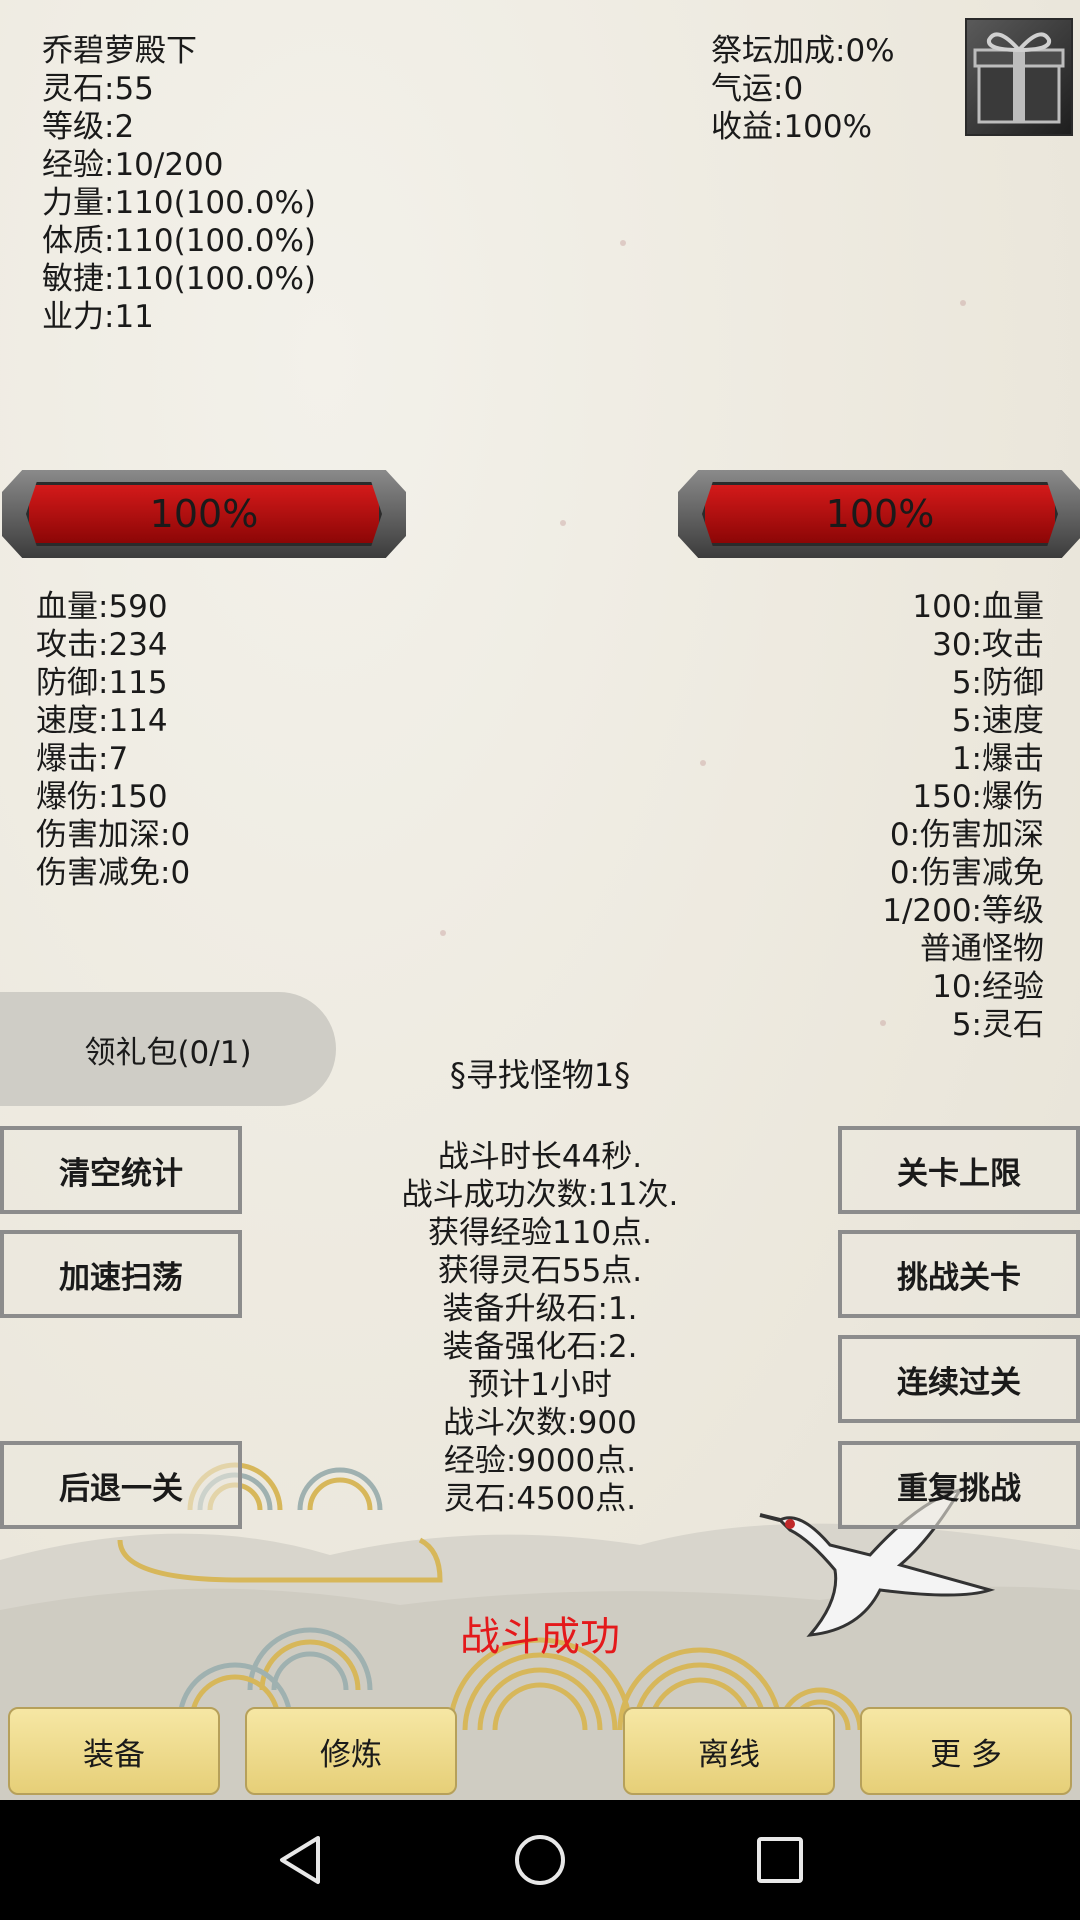 Image resolution: width=1080 pixels, height=1920 pixels. Describe the element at coordinates (113, 873) in the screenshot. I see `player-stat: 伤害减免:0` at that location.